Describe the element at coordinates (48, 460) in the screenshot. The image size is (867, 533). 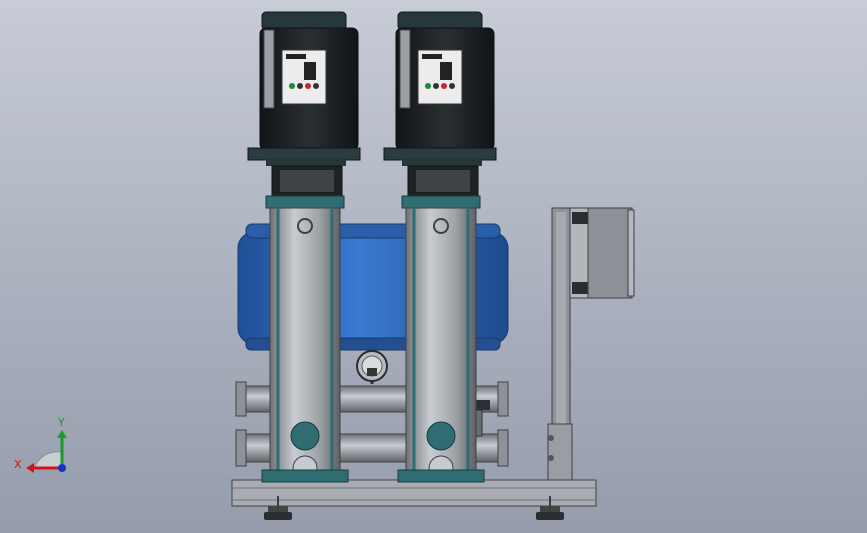
I see `triad-base-shape` at that location.